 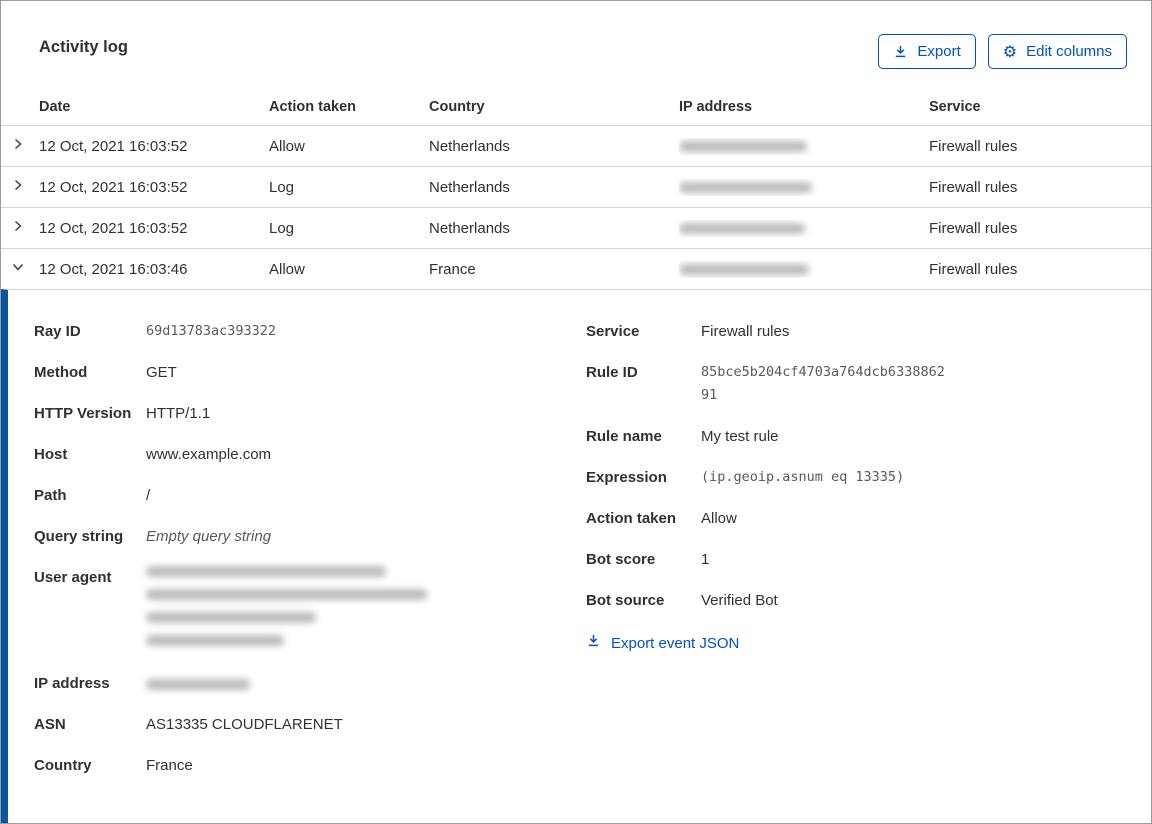 I want to click on field-label: Query string, so click(x=79, y=536).